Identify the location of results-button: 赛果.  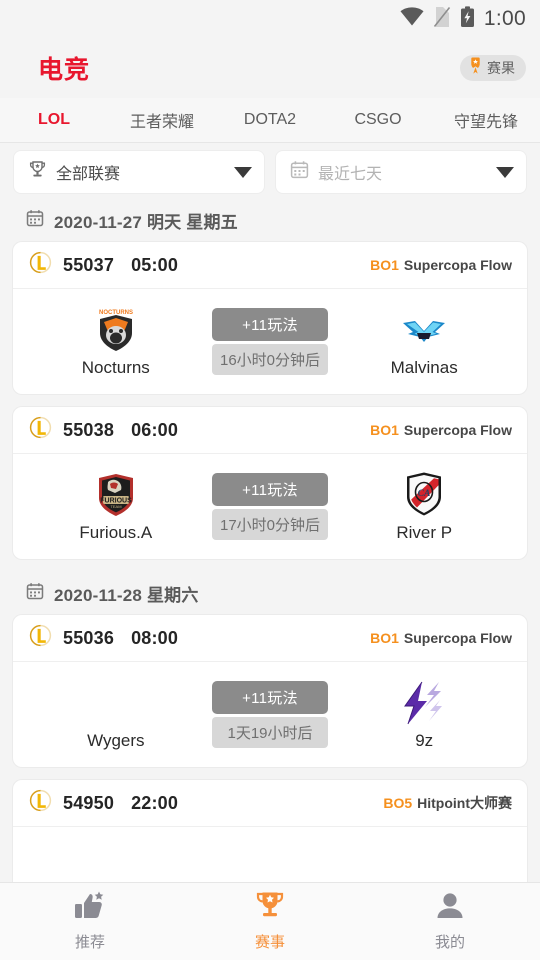
(493, 68).